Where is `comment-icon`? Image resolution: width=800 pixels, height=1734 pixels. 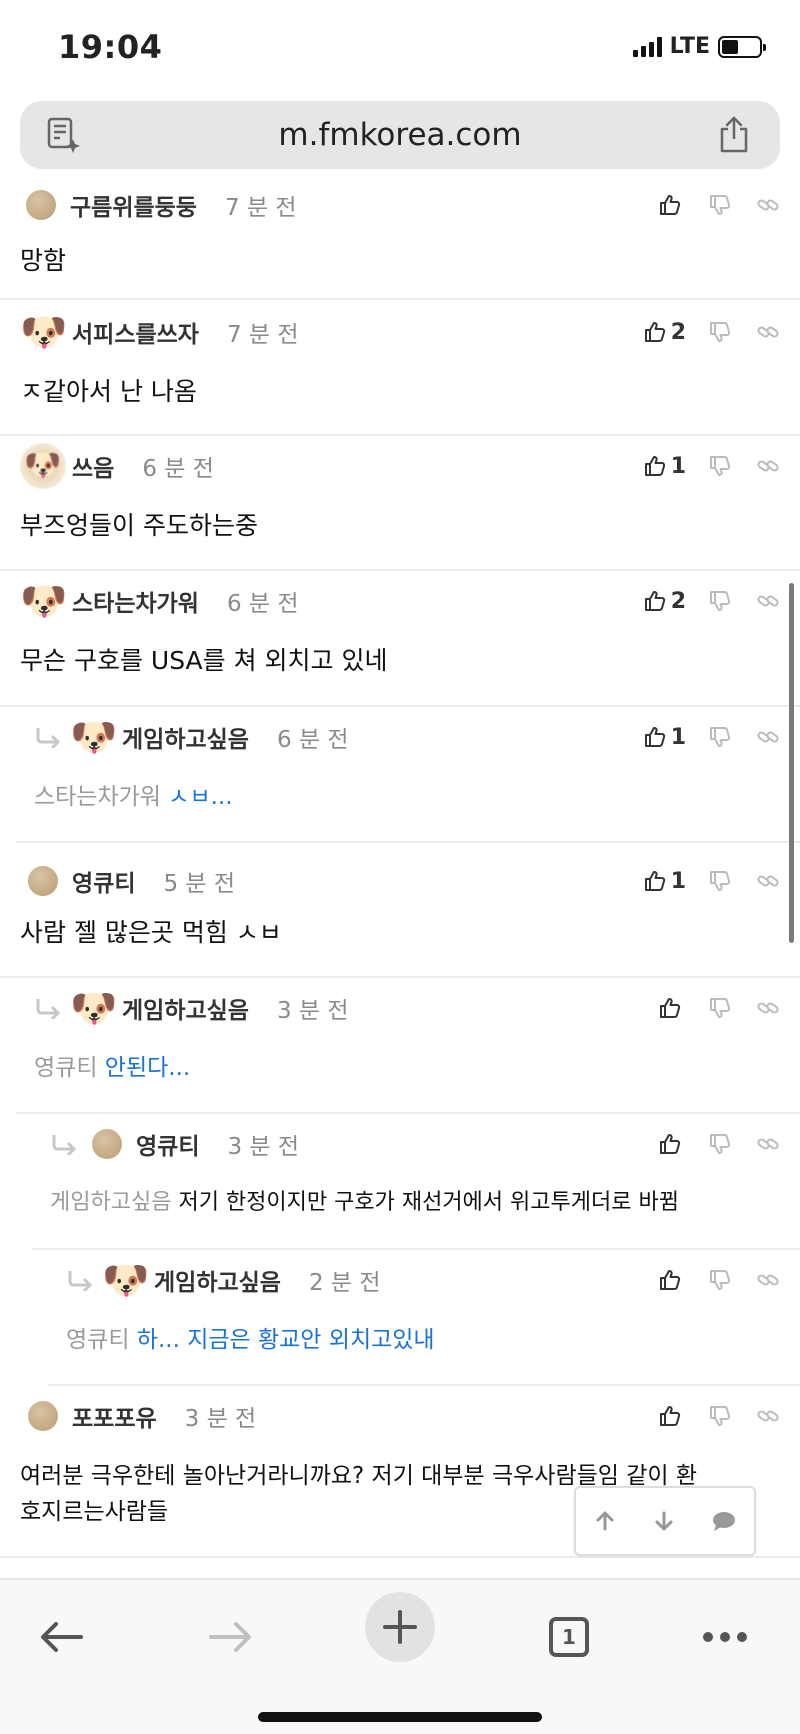 comment-icon is located at coordinates (724, 1521).